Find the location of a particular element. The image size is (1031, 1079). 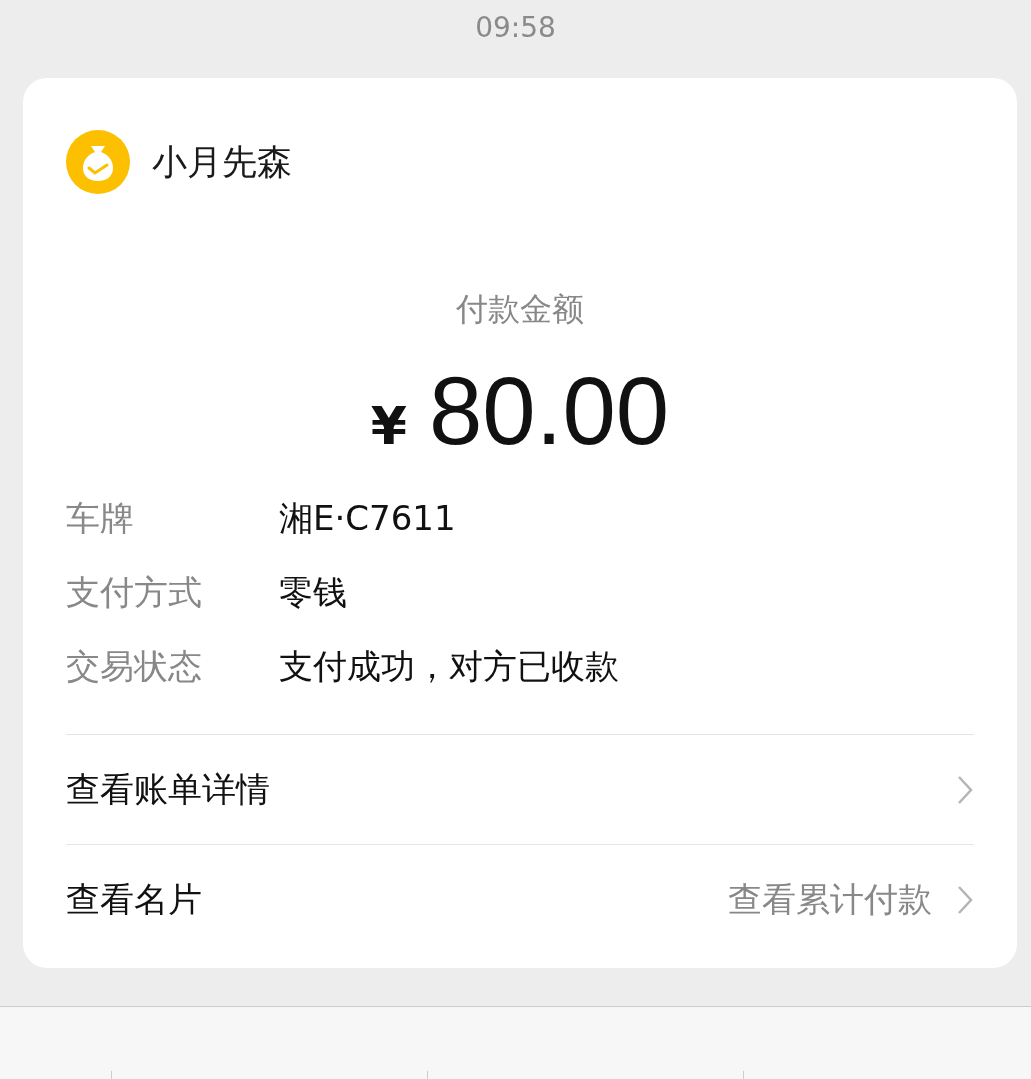

detail-label: 支付方式 is located at coordinates (134, 592).